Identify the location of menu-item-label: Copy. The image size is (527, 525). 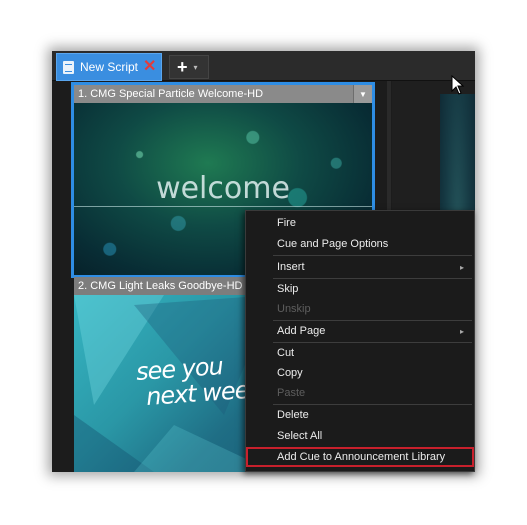
(290, 373).